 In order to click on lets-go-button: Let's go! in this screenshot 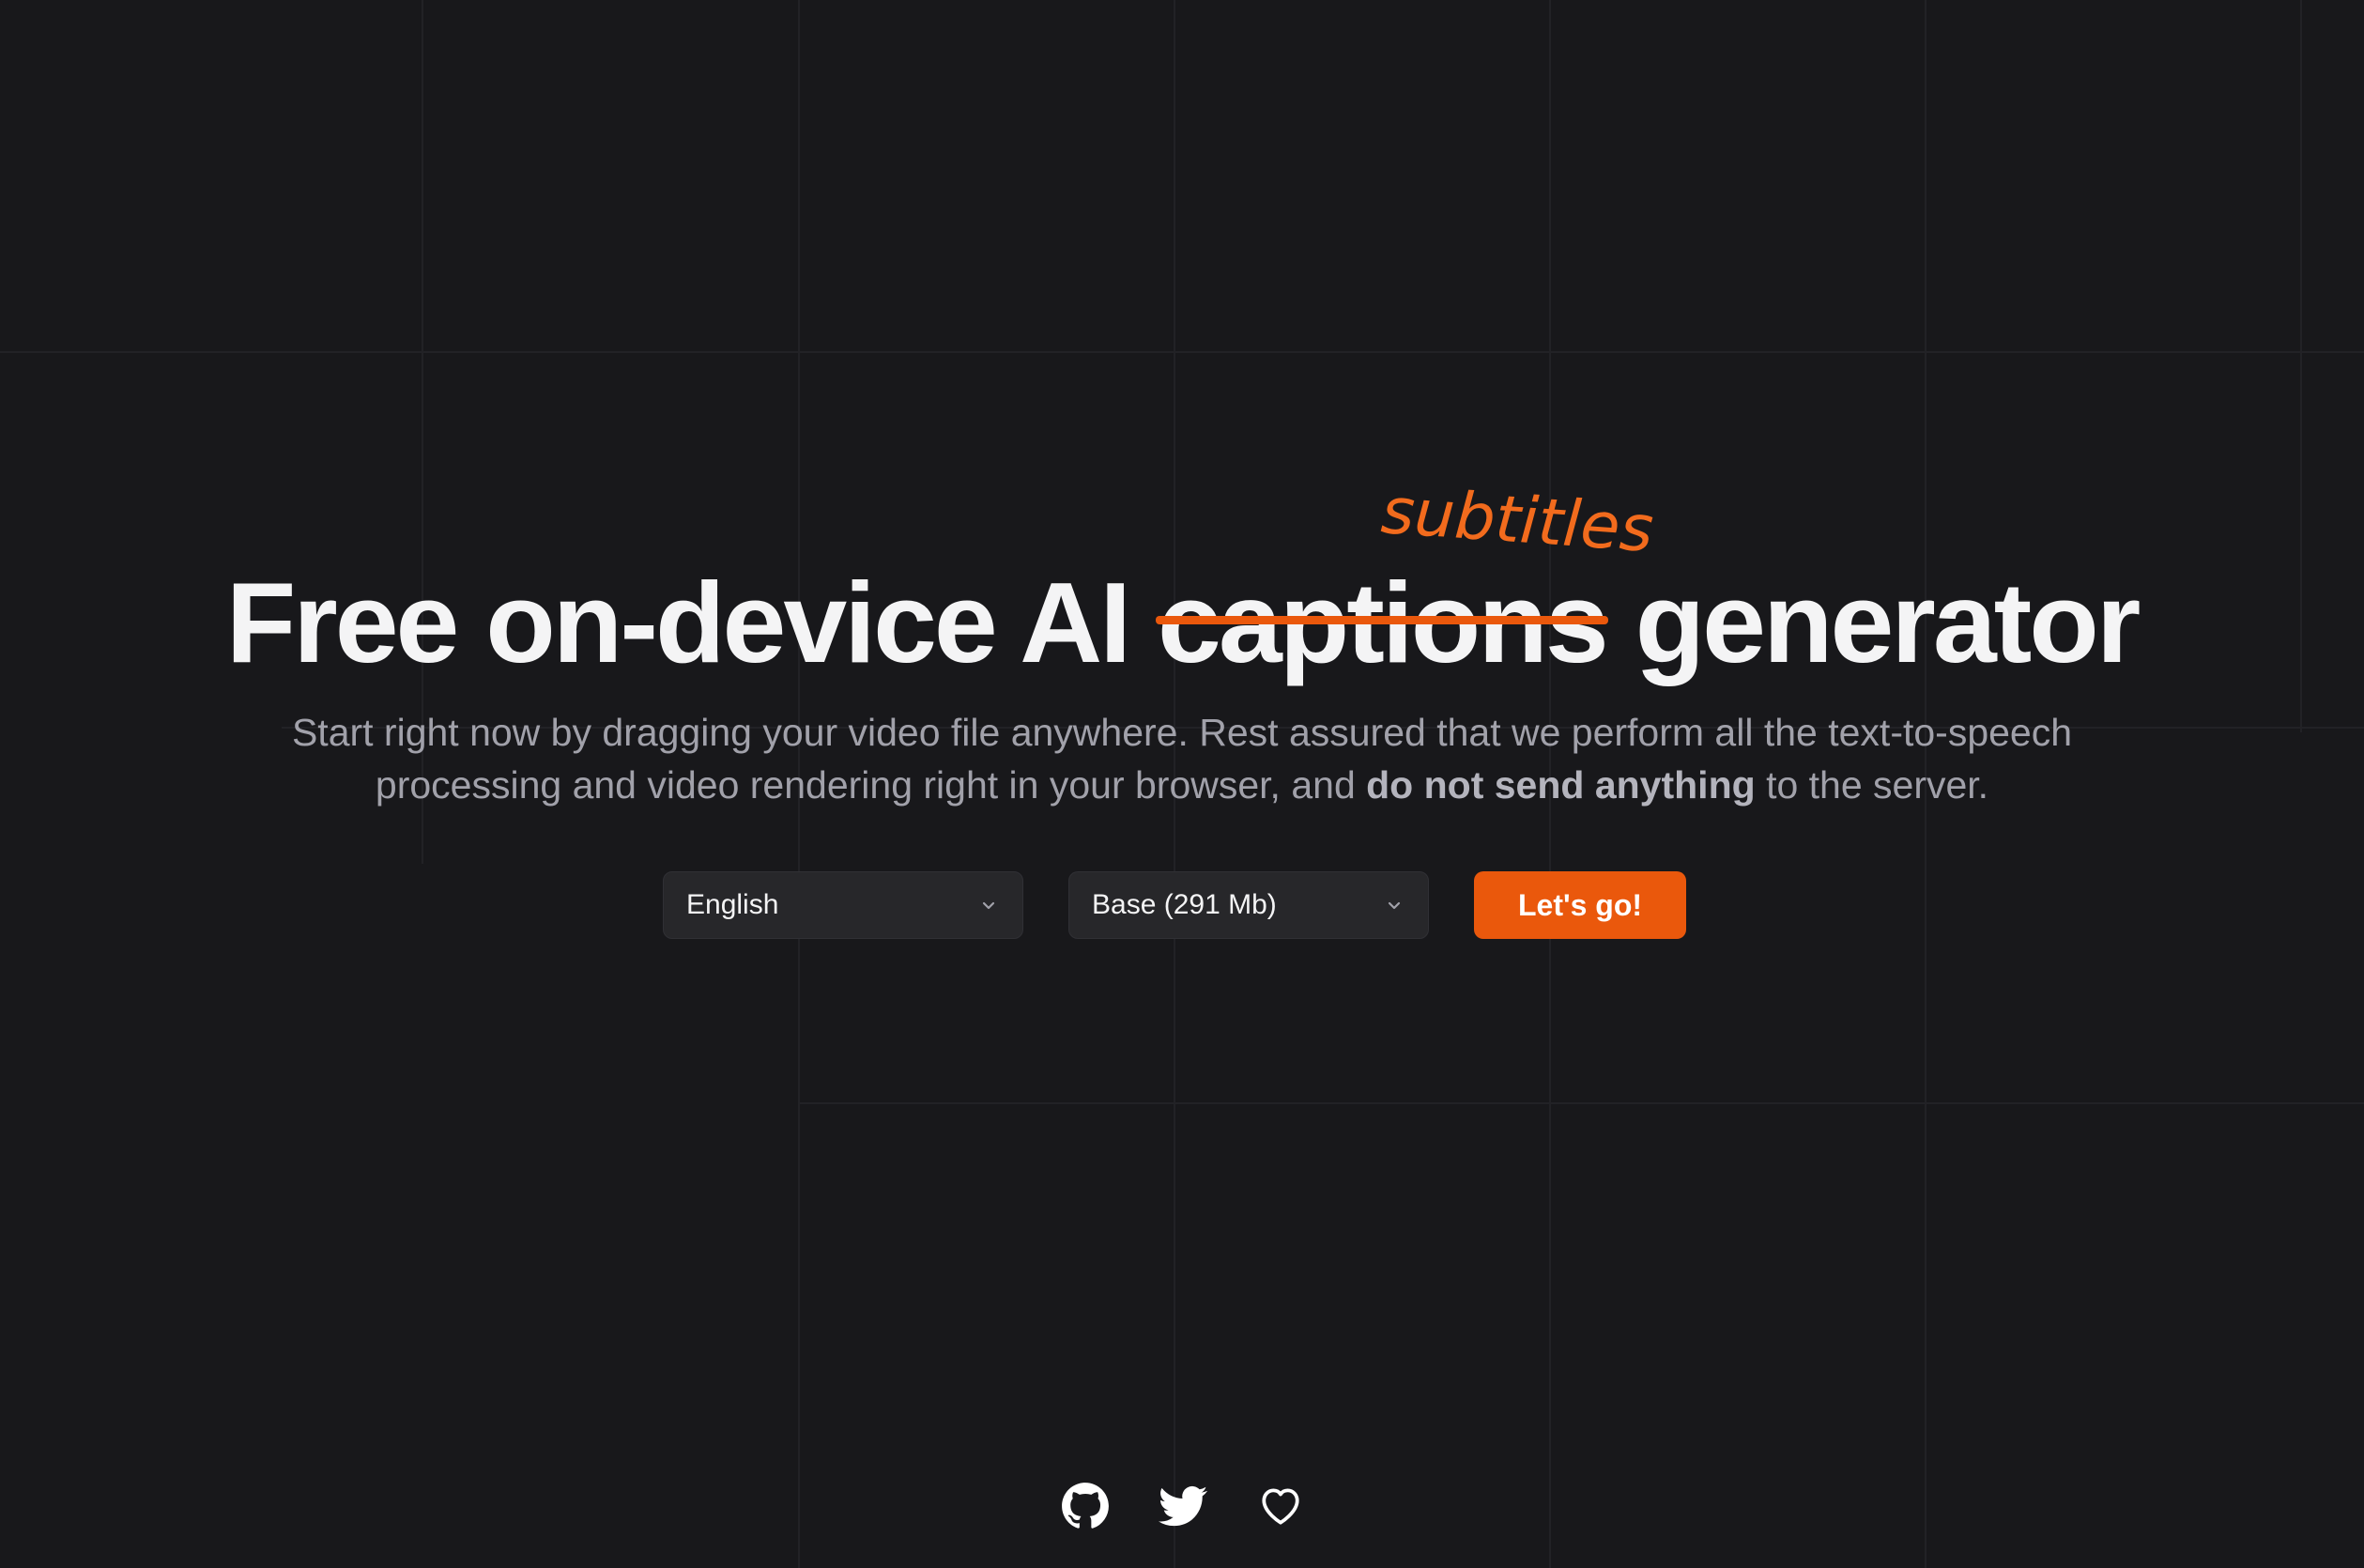, I will do `click(1580, 905)`.